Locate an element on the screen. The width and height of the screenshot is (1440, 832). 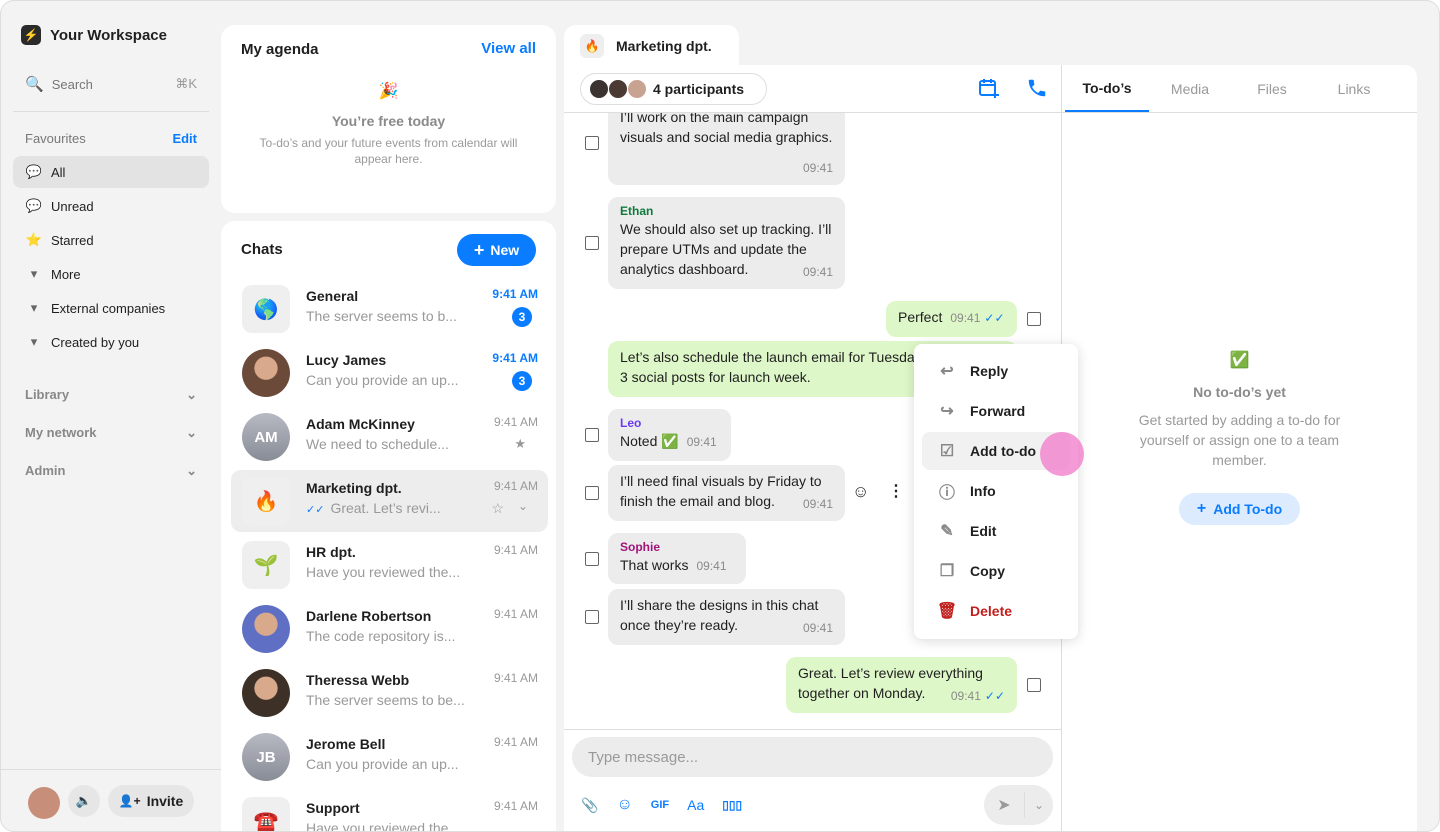
message-bubble: Leo Noted ✅ 09:41 is located at coordinates (669, 435).